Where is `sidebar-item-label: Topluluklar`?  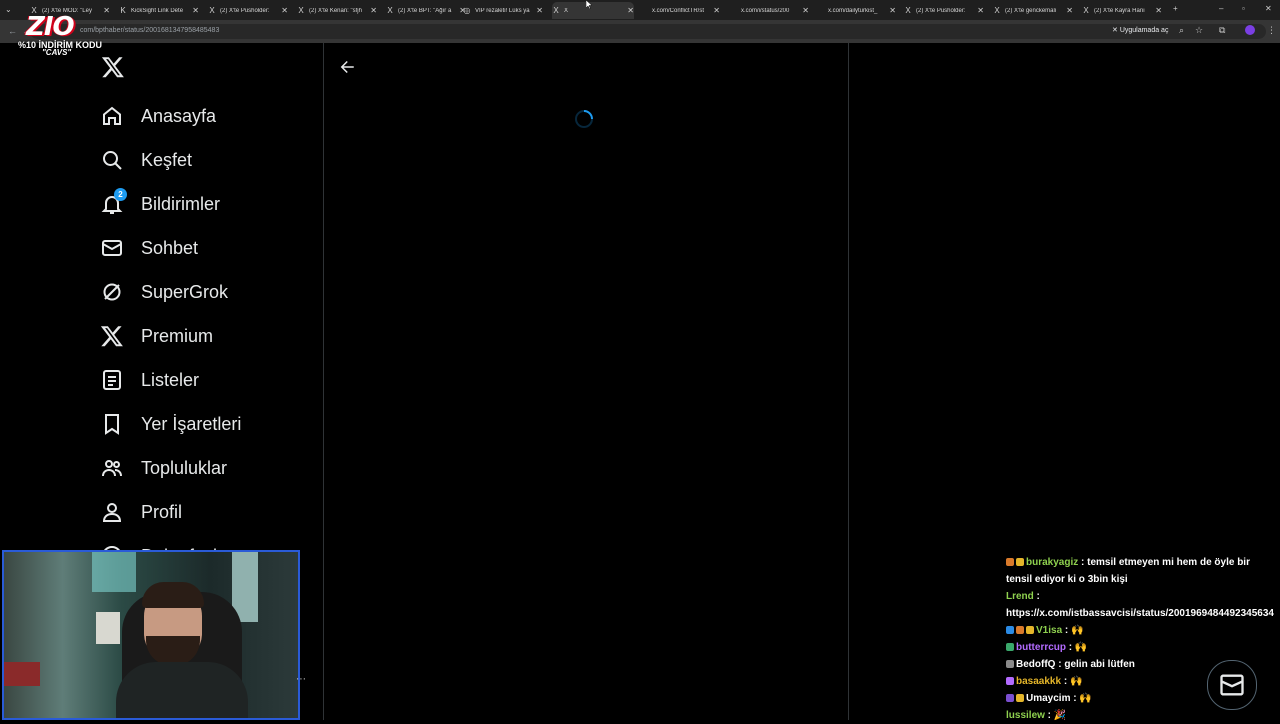 sidebar-item-label: Topluluklar is located at coordinates (184, 467).